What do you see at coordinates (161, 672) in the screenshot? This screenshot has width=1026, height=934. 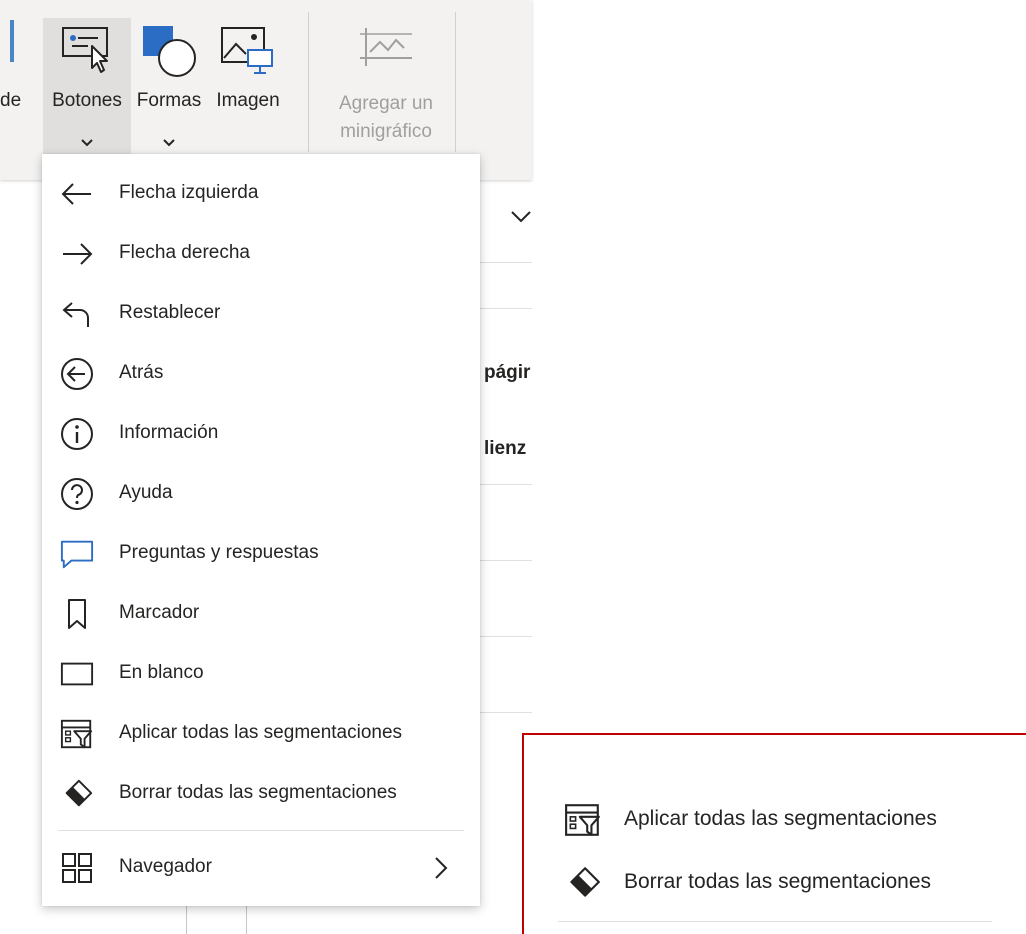 I see `menu-item-label: En blanco` at bounding box center [161, 672].